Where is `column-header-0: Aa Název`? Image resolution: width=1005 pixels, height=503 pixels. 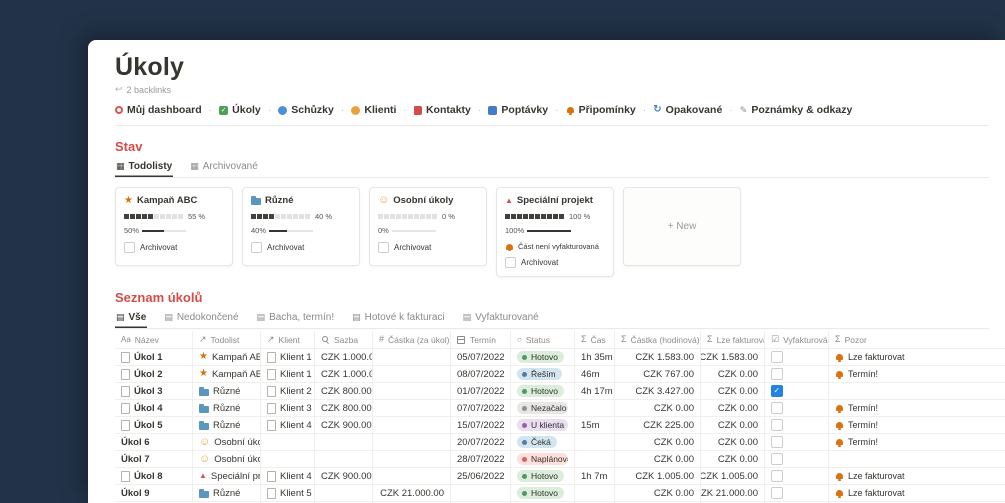 column-header-0: Aa Název is located at coordinates (154, 340).